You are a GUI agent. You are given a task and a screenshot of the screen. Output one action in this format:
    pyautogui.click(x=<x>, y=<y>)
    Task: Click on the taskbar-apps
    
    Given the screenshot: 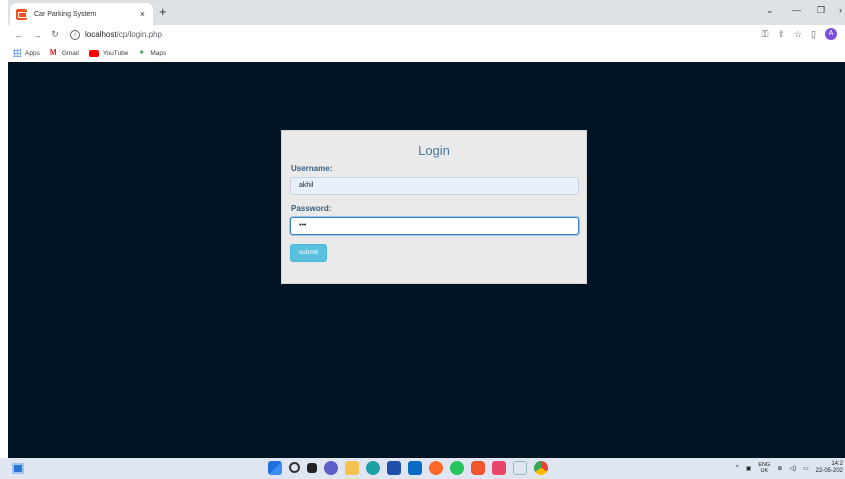 What is the action you would take?
    pyautogui.click(x=408, y=468)
    